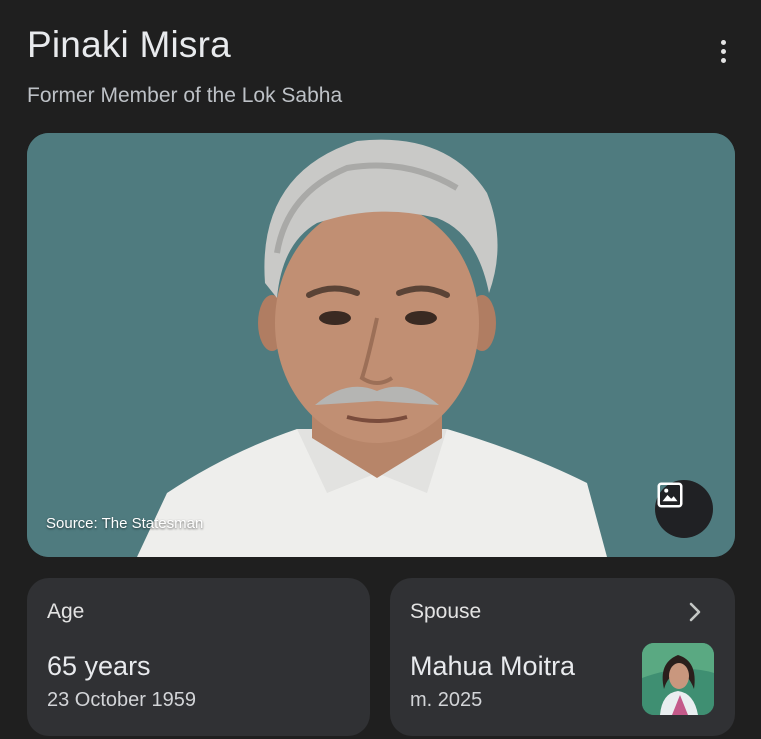 Image resolution: width=761 pixels, height=739 pixels. Describe the element at coordinates (198, 657) in the screenshot. I see `age-card: Age 65 years 23 October 1959` at that location.